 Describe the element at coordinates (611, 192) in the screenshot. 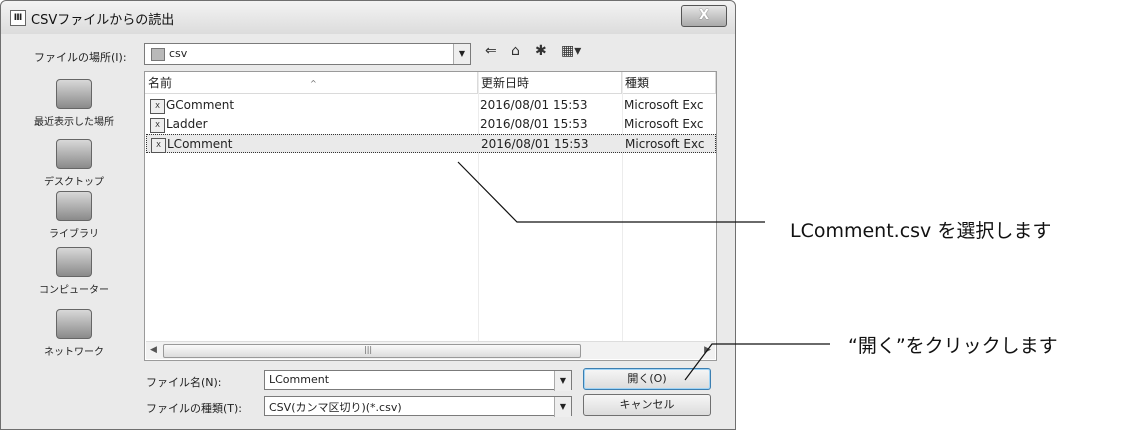

I see `callout-line-select` at that location.